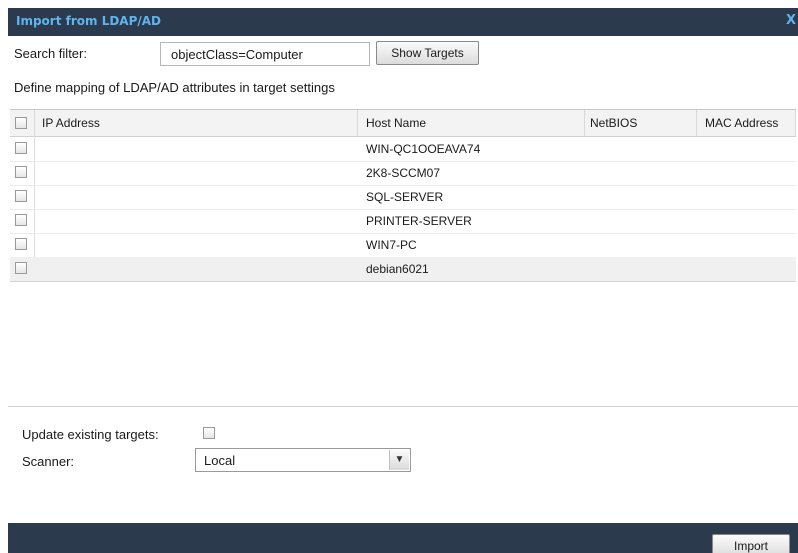  I want to click on dialog-titlebar: Import from LDAP/AD X, so click(403, 22).